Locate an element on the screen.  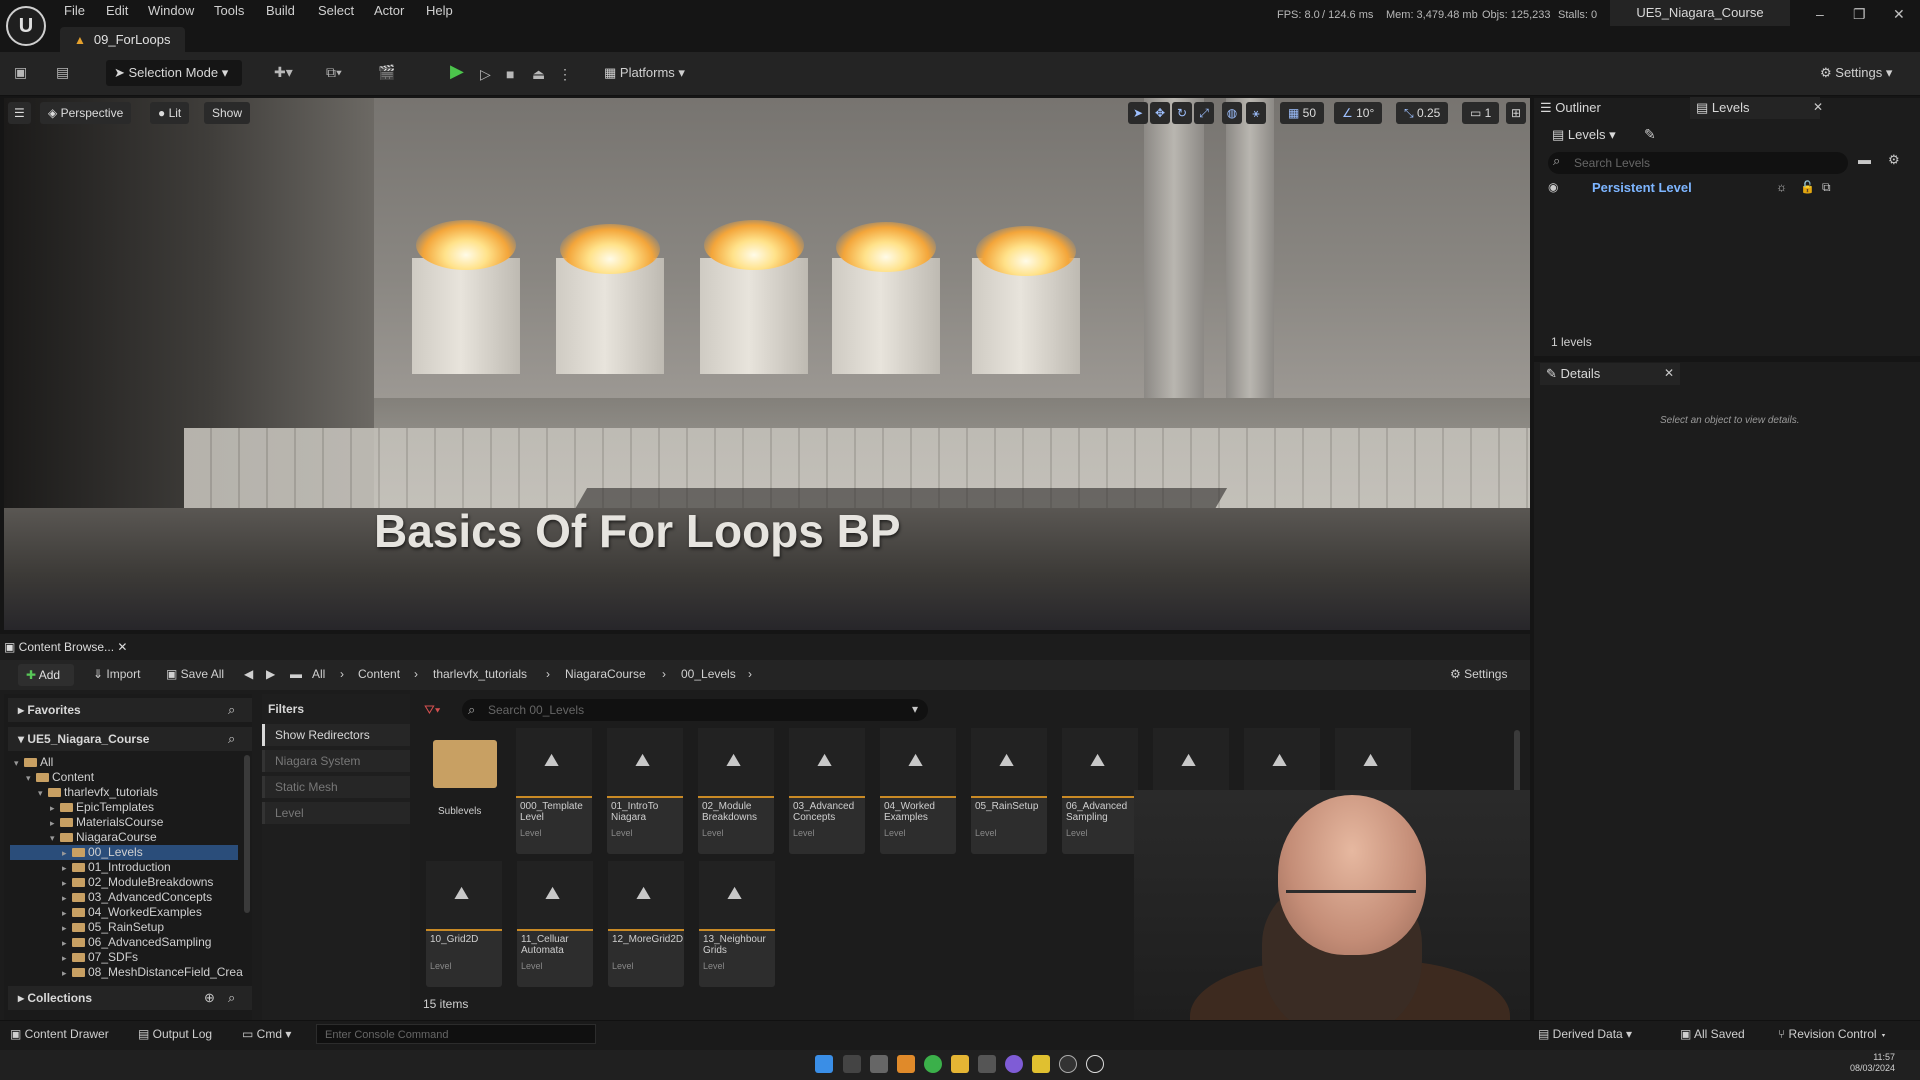
persistent-level-row: Persistent Level is located at coordinates (1642, 187).